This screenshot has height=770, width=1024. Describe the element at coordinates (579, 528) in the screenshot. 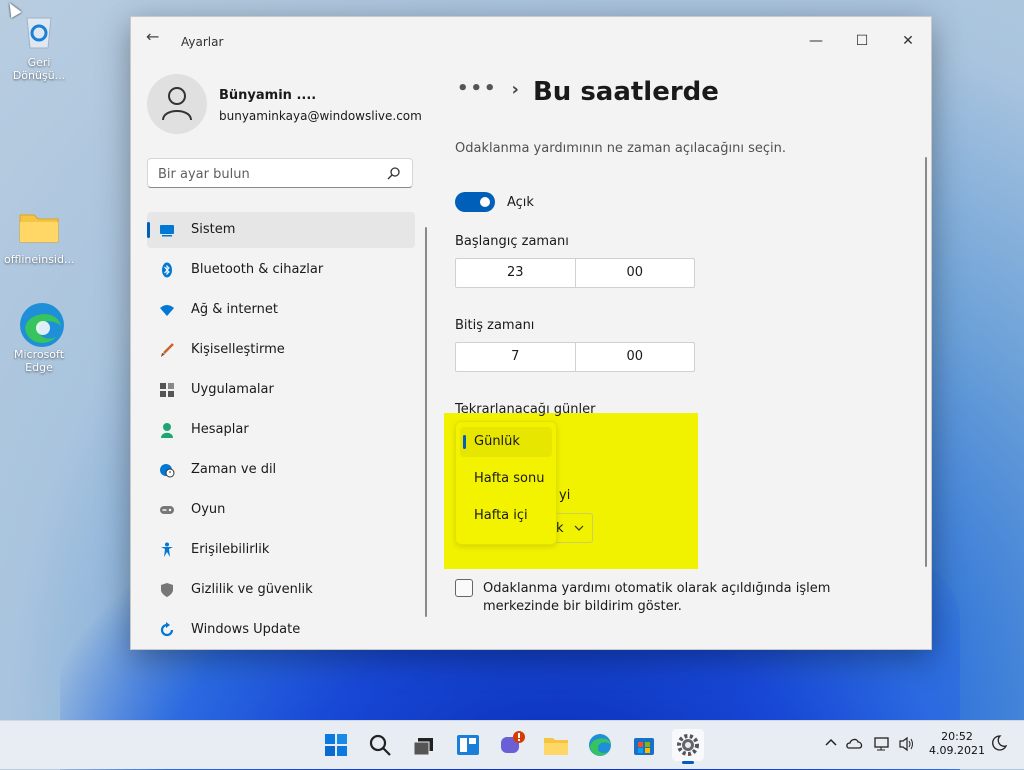

I see `chevron-down-icon` at that location.